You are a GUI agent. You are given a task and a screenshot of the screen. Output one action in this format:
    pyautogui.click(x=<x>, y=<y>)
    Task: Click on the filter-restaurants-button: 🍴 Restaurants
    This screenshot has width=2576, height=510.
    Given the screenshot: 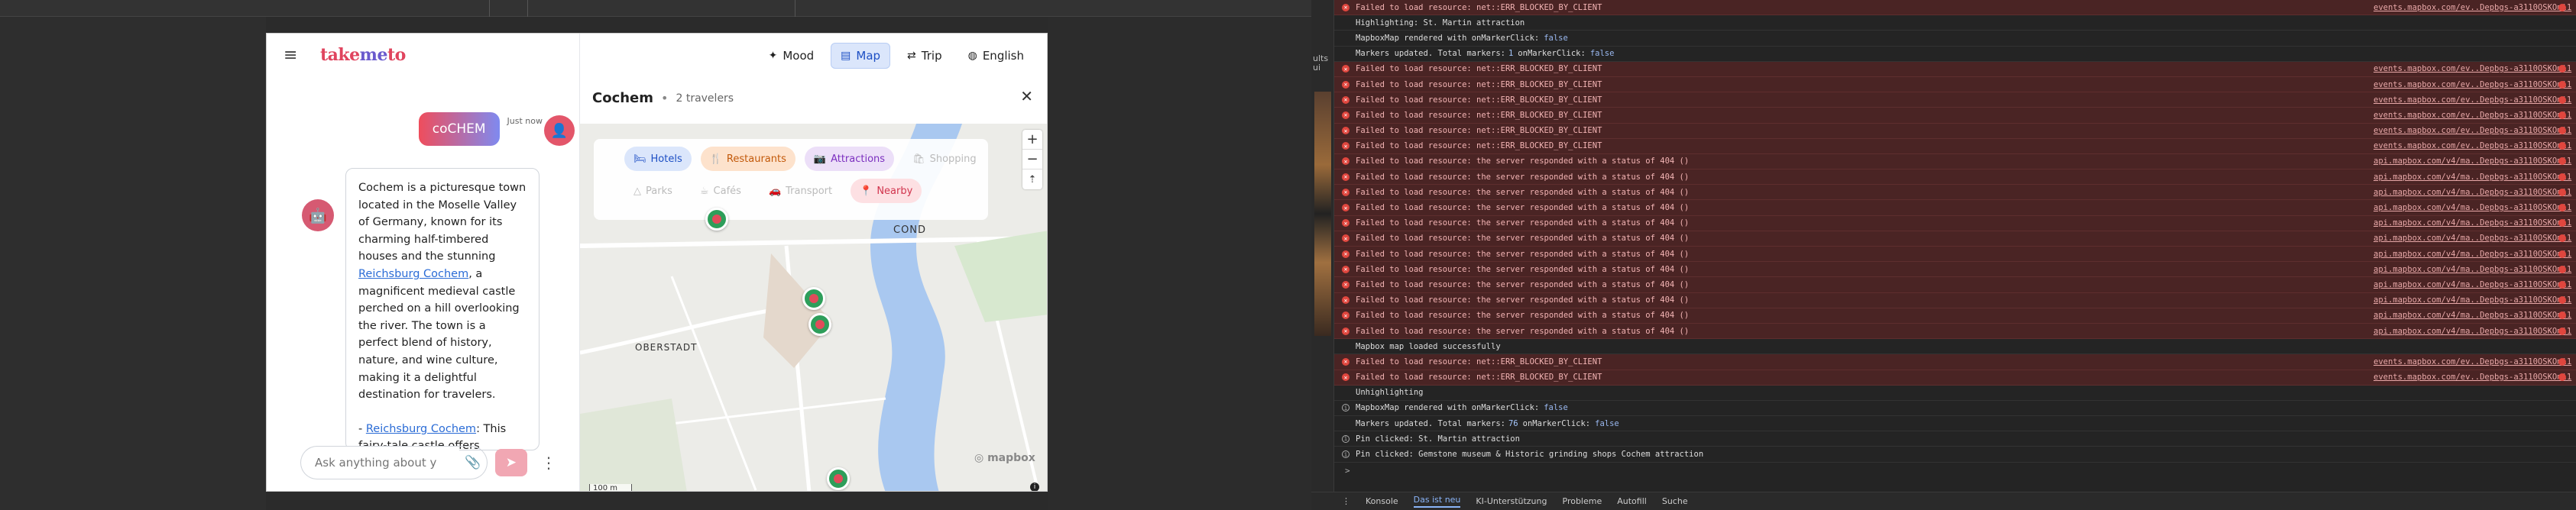 What is the action you would take?
    pyautogui.click(x=747, y=159)
    